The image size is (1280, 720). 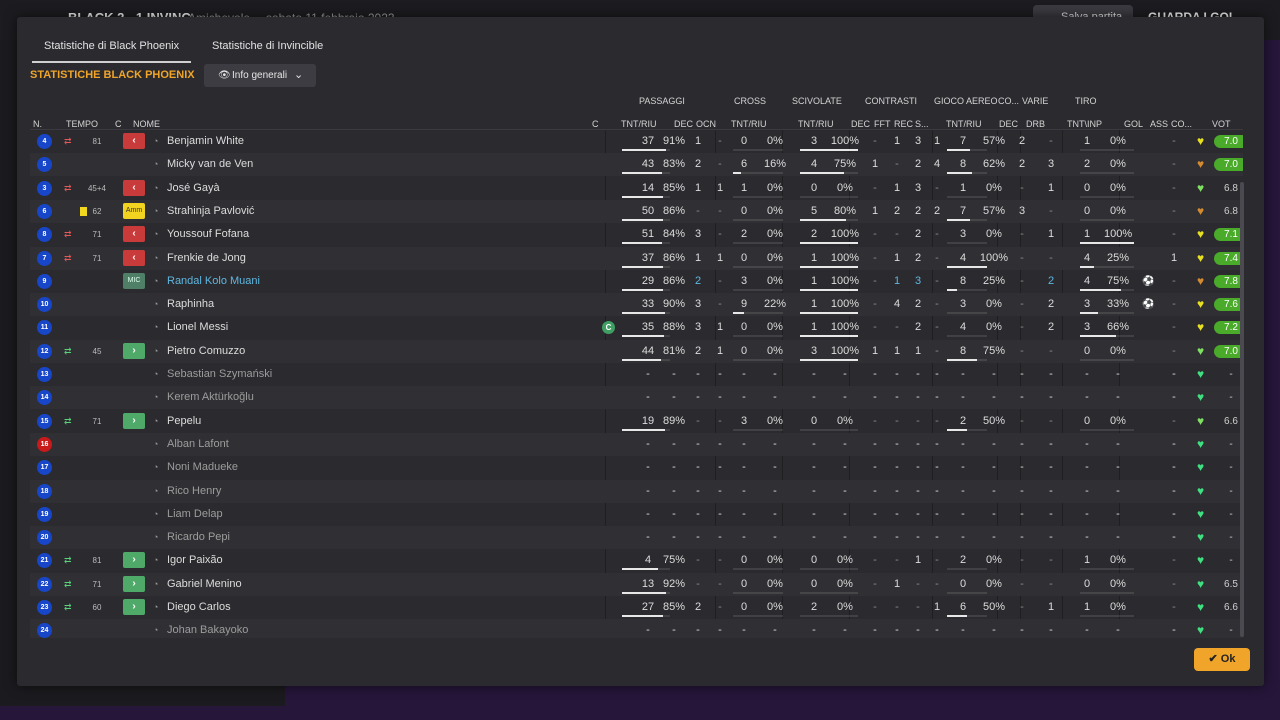 I want to click on tab-black-phoenix: Statistiche di Black Phoenix, so click(x=112, y=49).